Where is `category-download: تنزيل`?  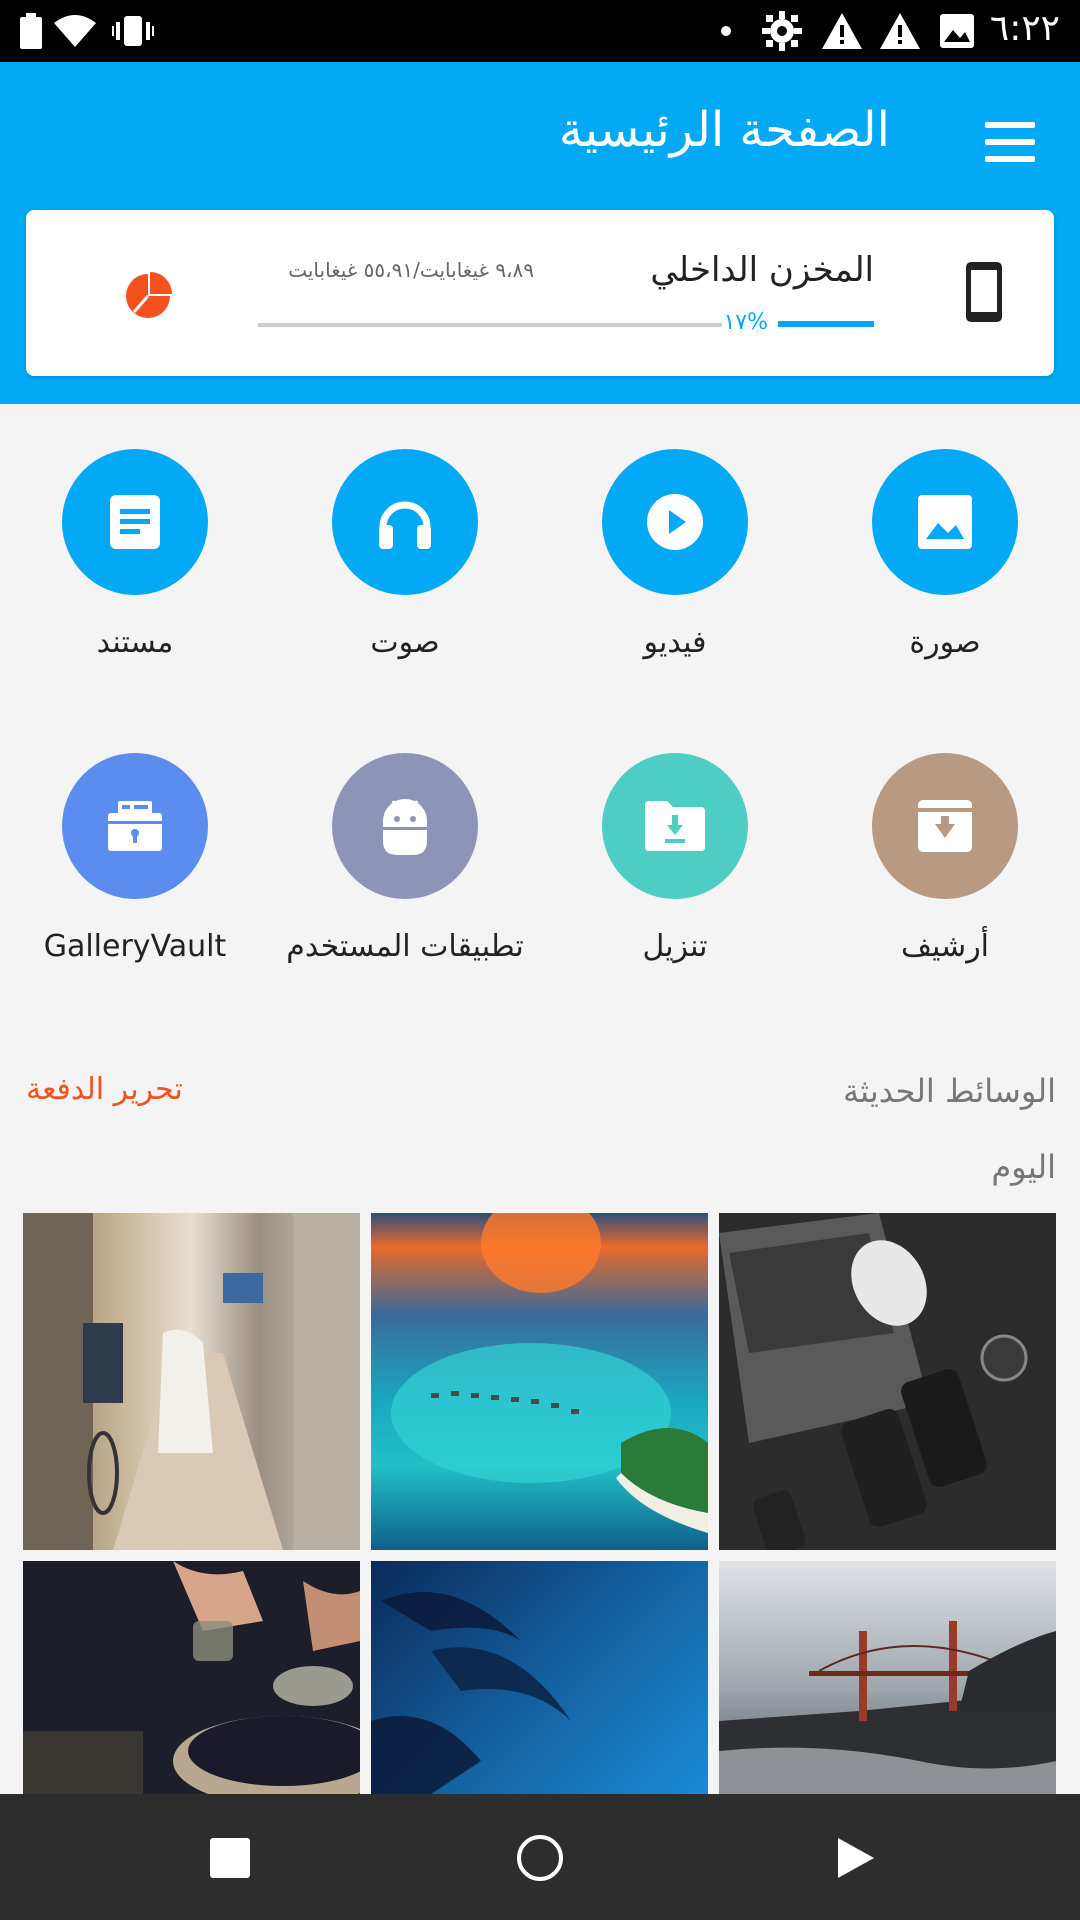 category-download: تنزيل is located at coordinates (675, 858).